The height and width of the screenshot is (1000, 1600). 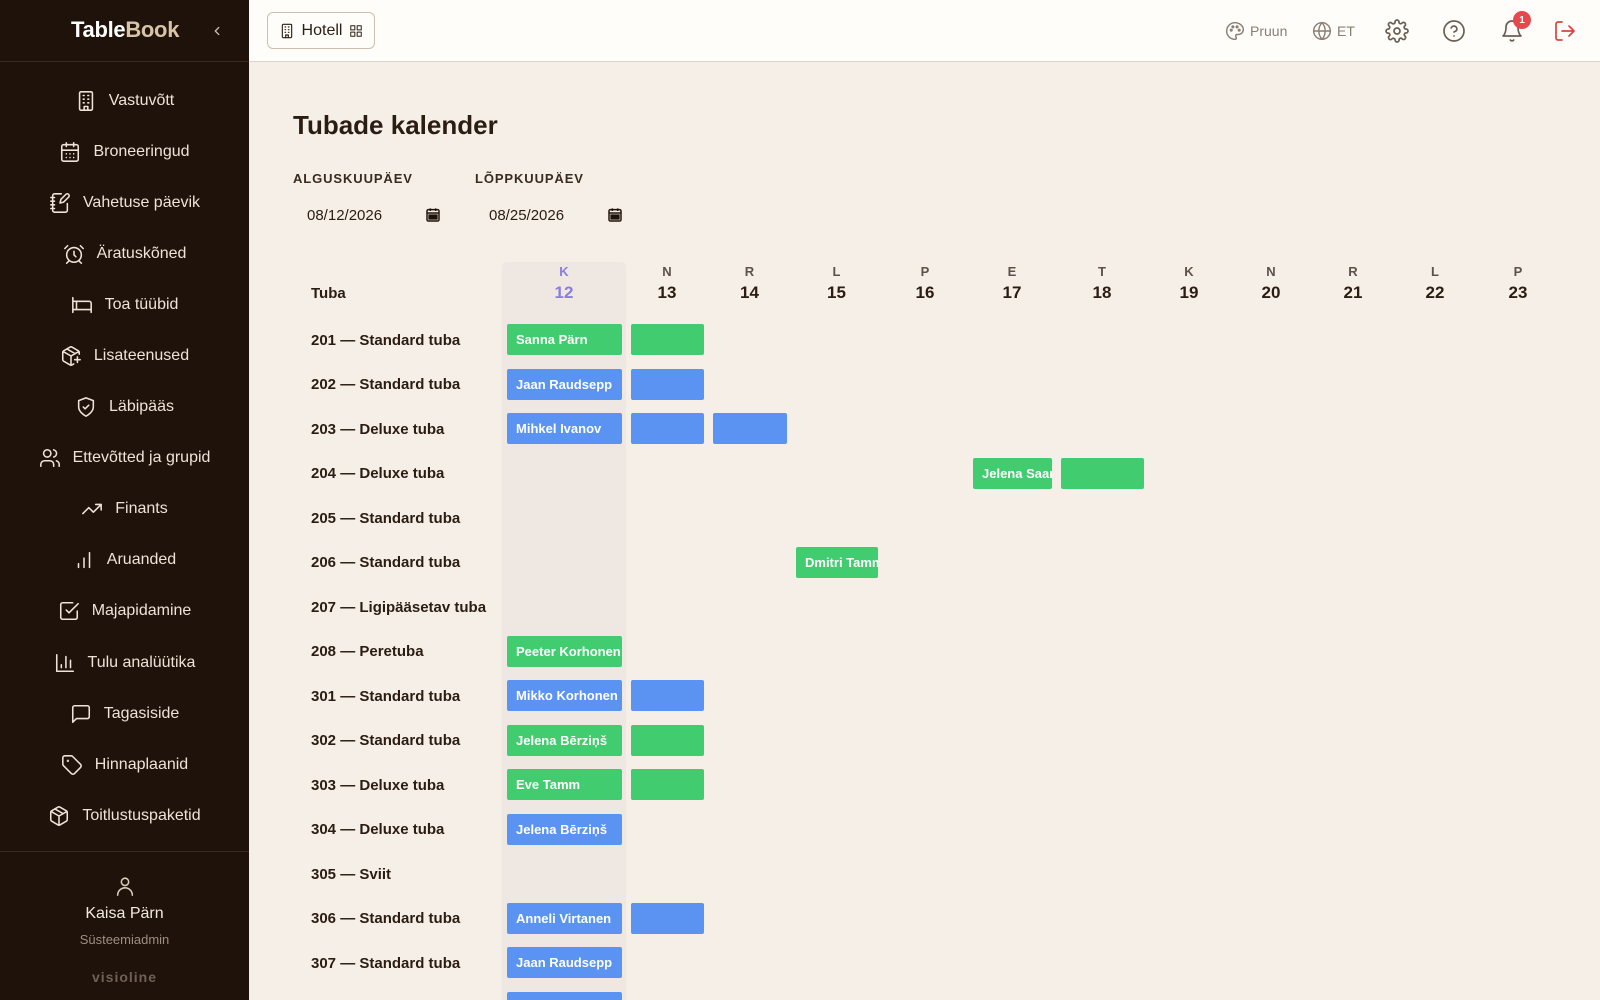 What do you see at coordinates (124, 355) in the screenshot?
I see `sidebar-item-5: Lisateenused` at bounding box center [124, 355].